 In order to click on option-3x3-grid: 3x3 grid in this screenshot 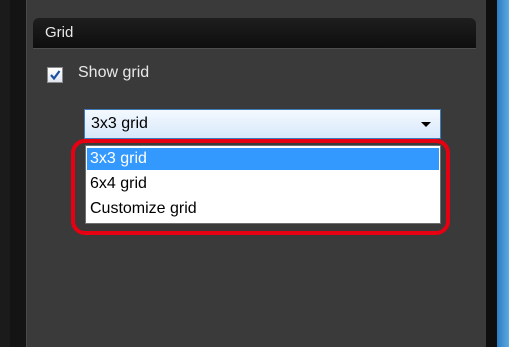, I will do `click(263, 159)`.